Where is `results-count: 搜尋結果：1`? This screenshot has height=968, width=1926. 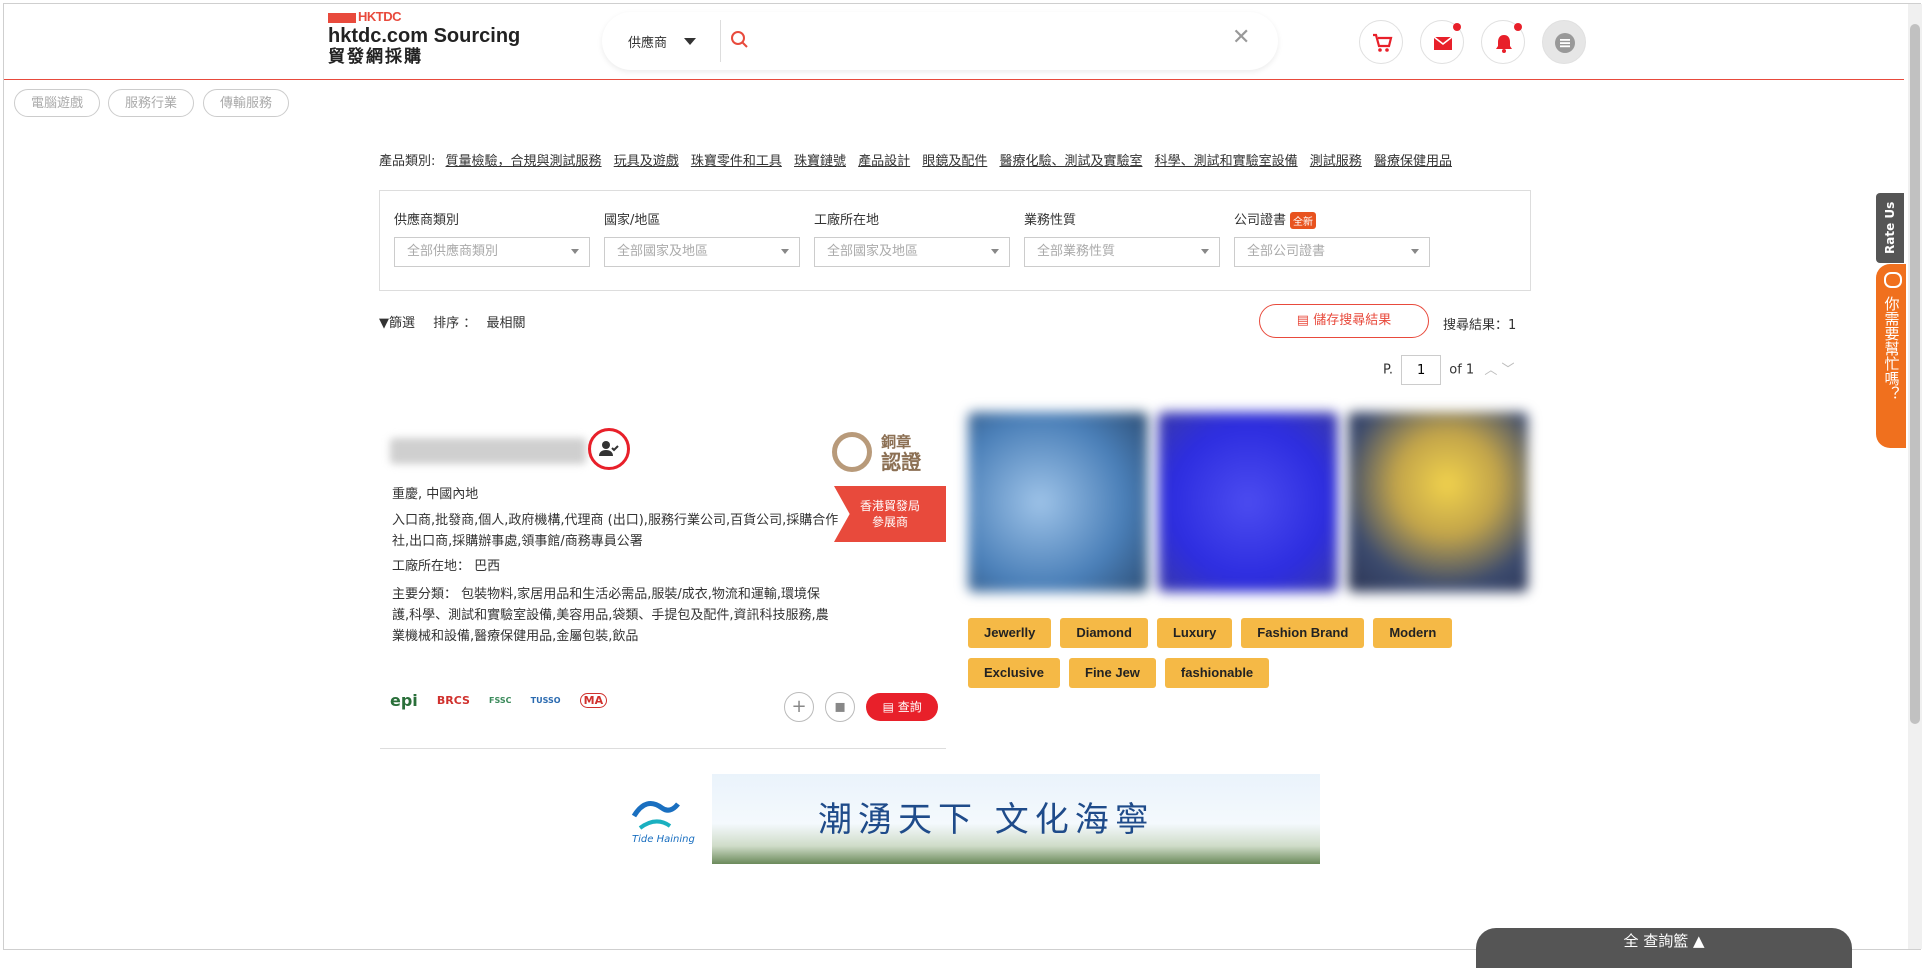
results-count: 搜尋結果：1 is located at coordinates (1480, 325).